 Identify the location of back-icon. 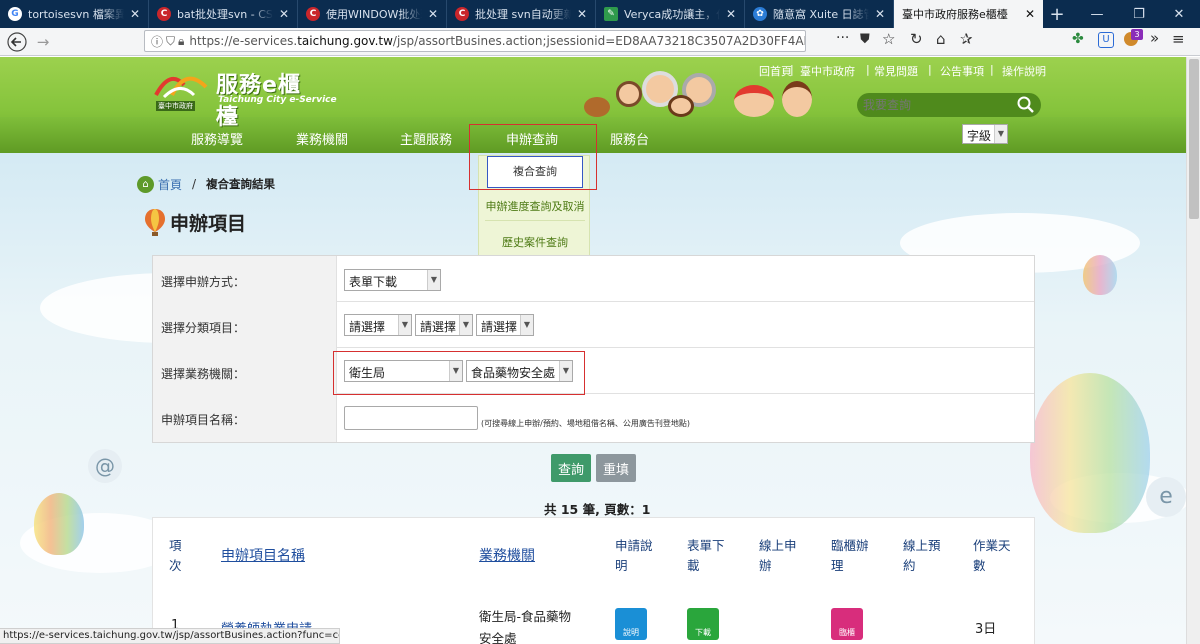
(17, 42).